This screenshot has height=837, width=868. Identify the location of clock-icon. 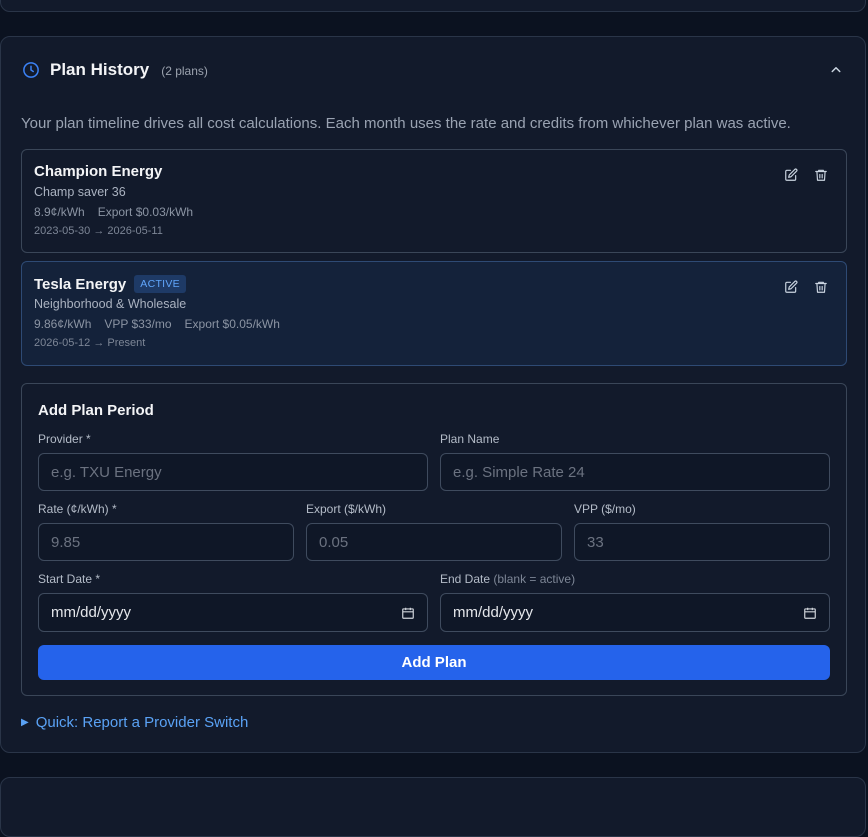
(31, 70).